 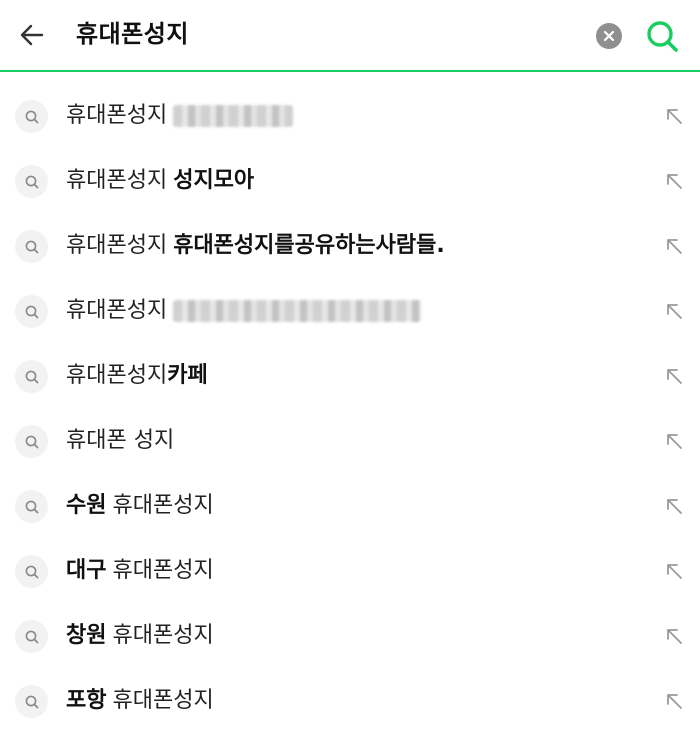 I want to click on search-button, so click(x=662, y=36).